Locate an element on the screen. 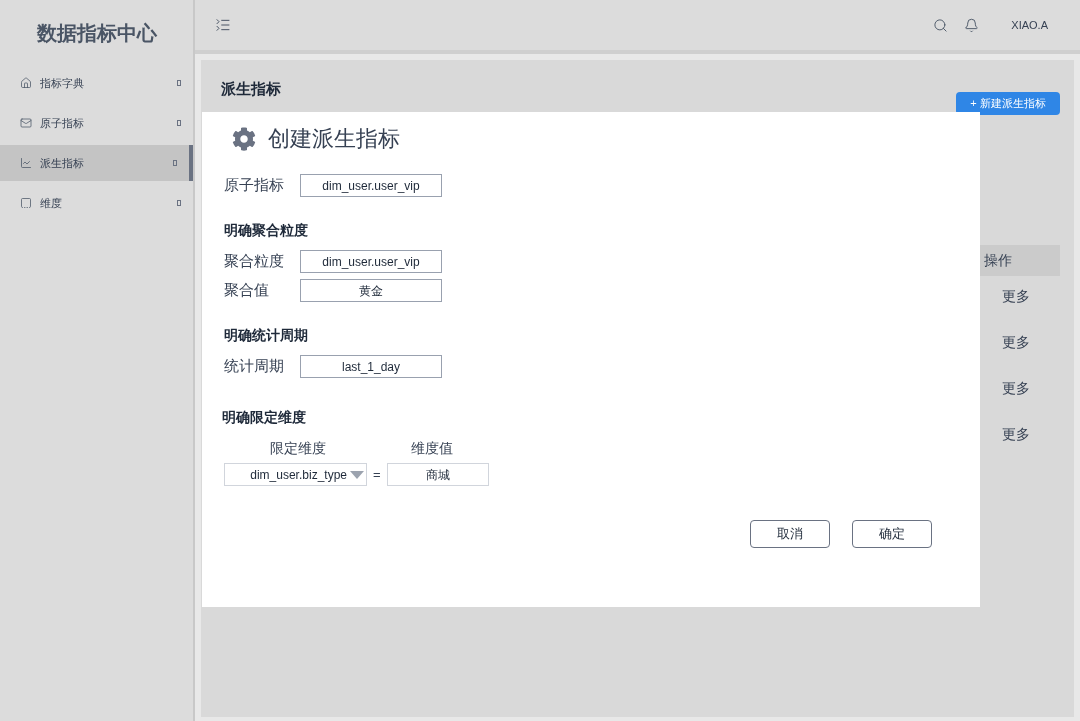 The width and height of the screenshot is (1080, 721). input-field: last_1_day is located at coordinates (371, 366).